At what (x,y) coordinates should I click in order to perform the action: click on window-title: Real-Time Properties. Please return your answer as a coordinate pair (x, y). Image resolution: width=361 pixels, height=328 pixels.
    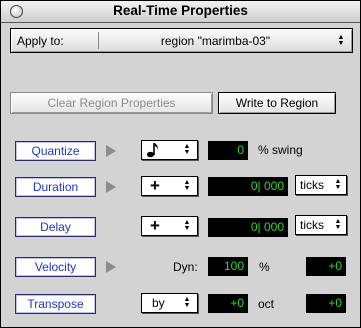
    Looking at the image, I should click on (180, 10).